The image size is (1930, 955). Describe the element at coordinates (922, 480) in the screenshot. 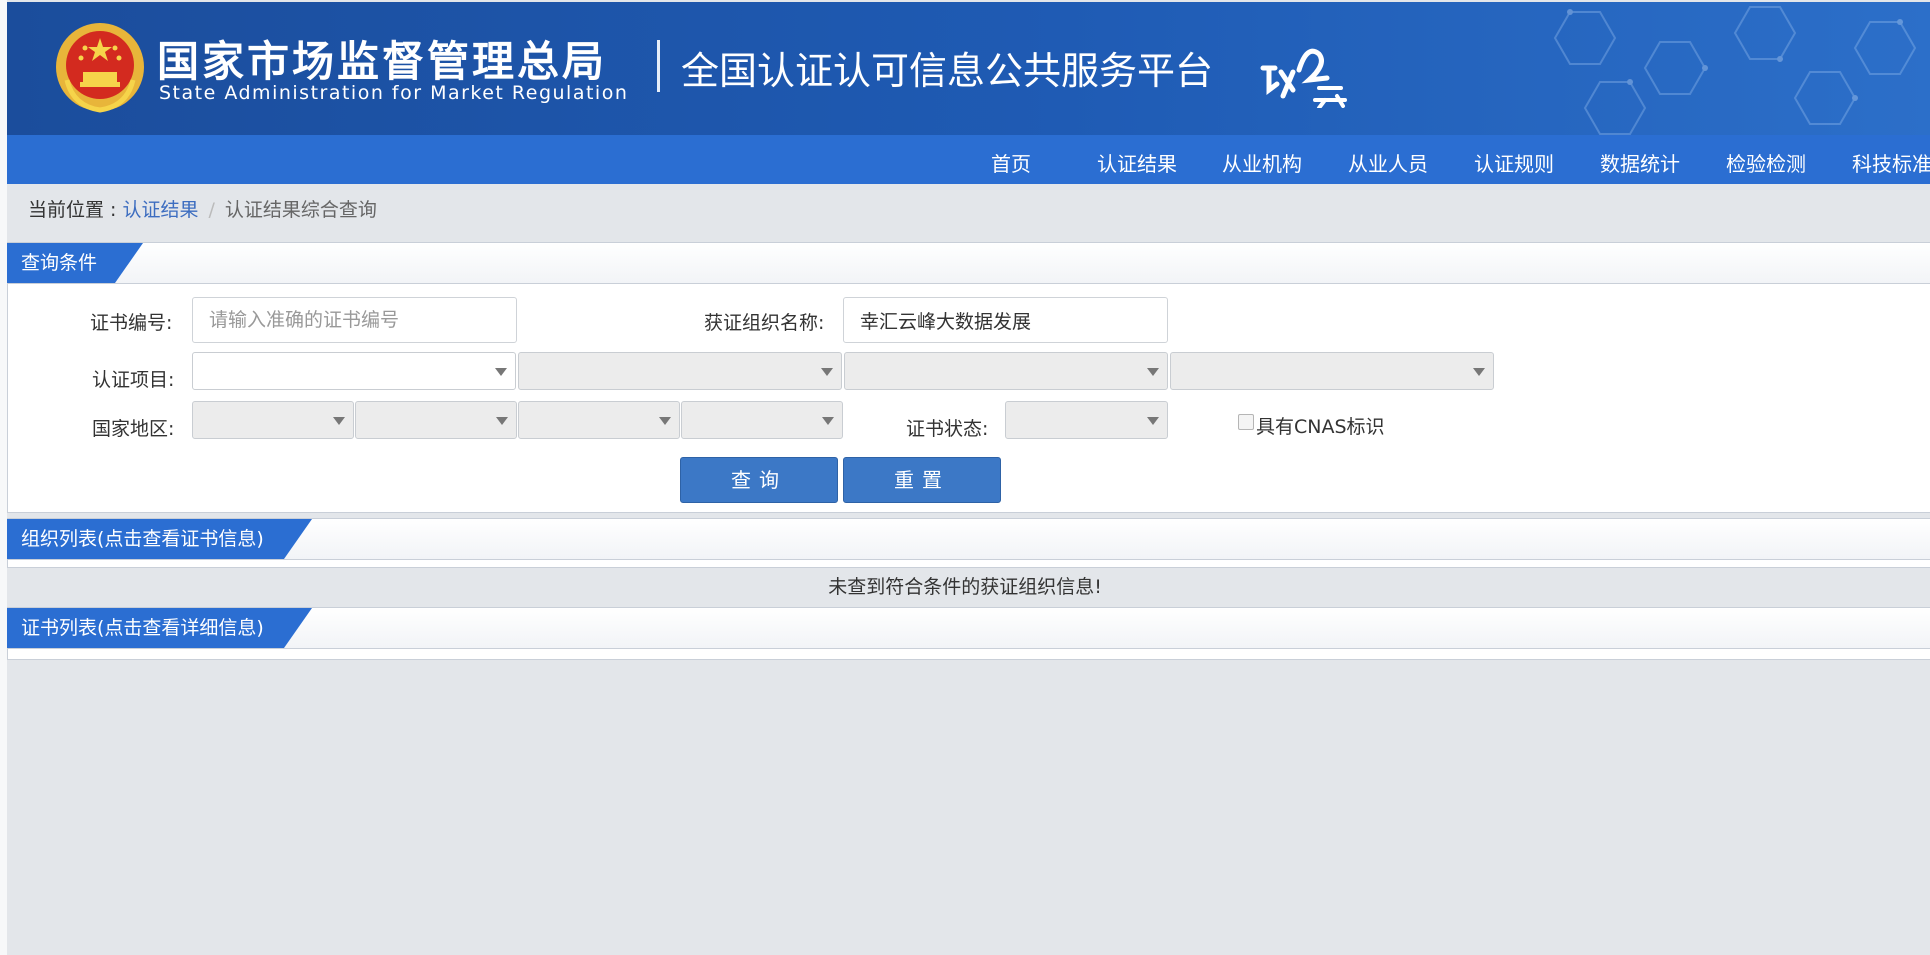

I see `reset-button: 重置` at that location.